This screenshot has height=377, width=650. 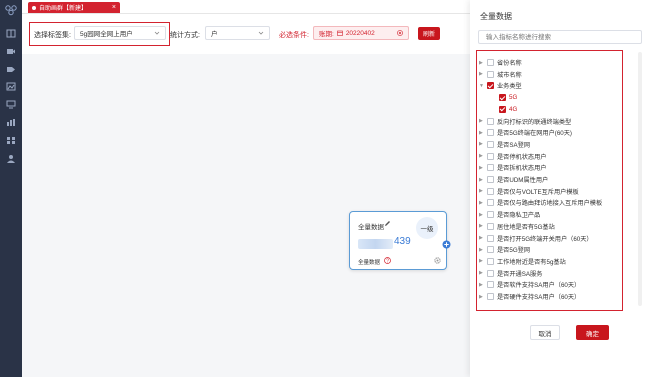 I want to click on tree-item: 4G, so click(x=504, y=109).